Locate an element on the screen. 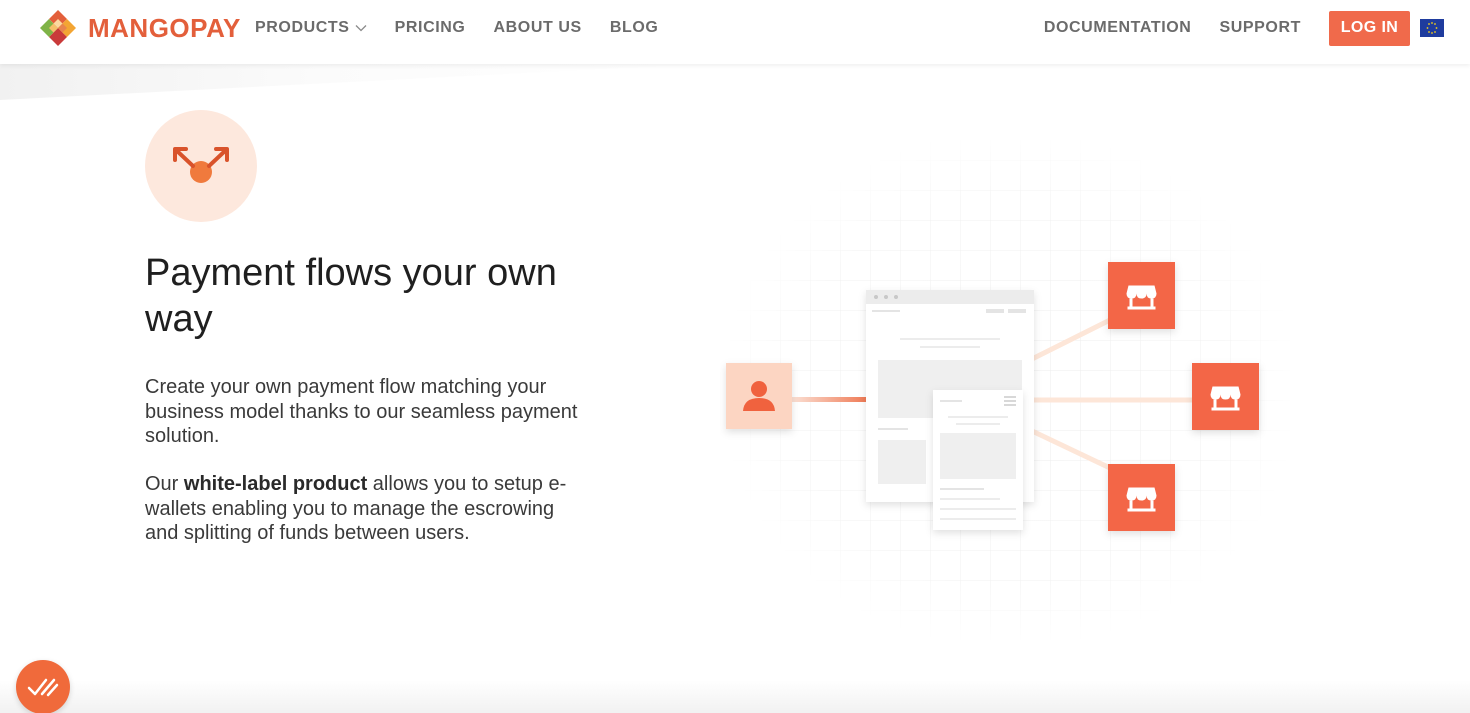  mangopay-logo-icon is located at coordinates (58, 28).